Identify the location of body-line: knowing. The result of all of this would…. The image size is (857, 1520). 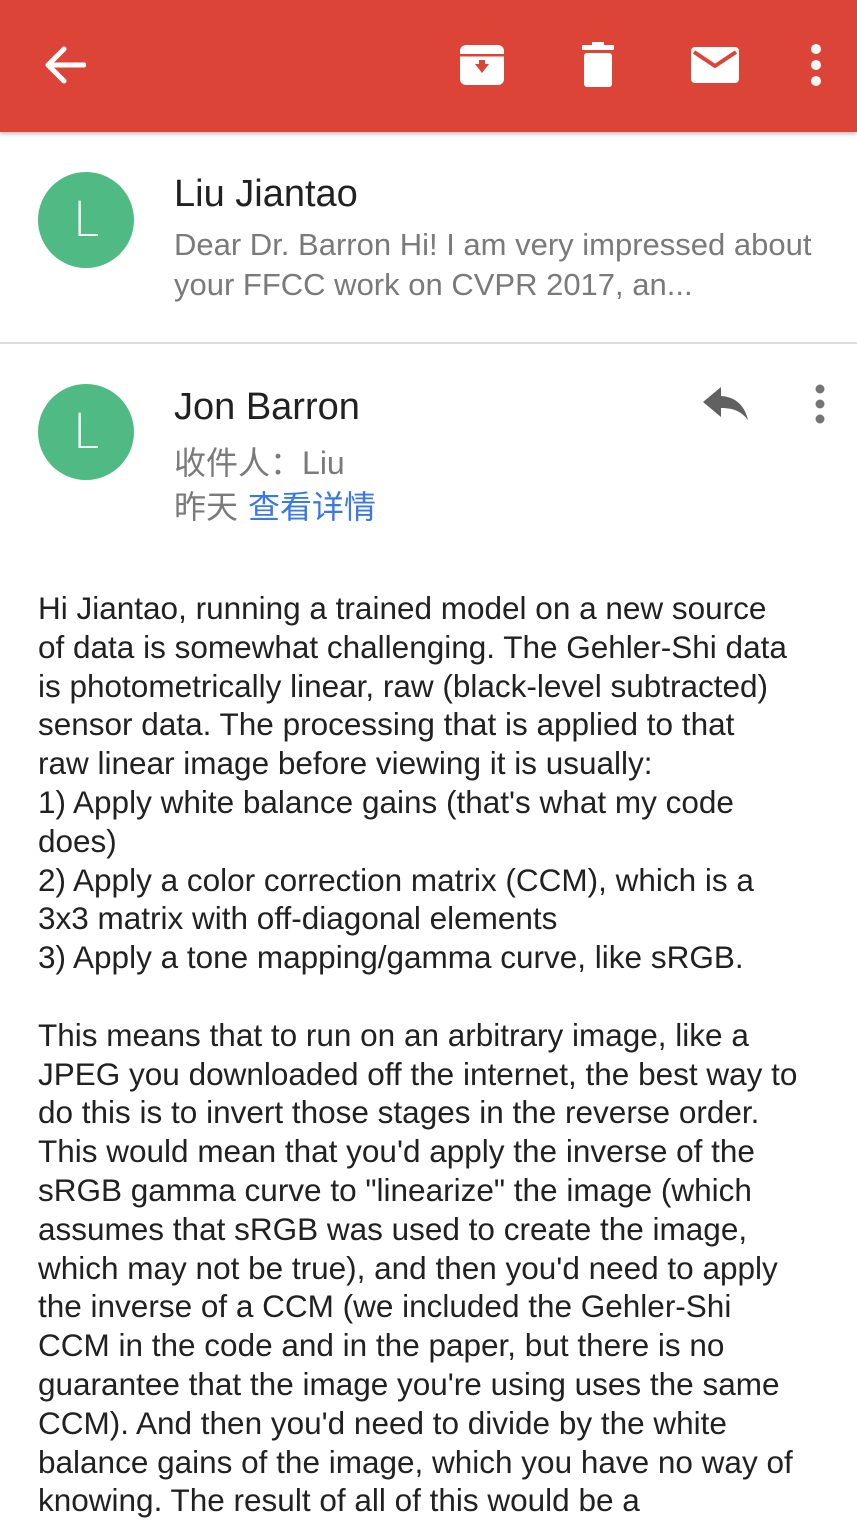
(339, 1500).